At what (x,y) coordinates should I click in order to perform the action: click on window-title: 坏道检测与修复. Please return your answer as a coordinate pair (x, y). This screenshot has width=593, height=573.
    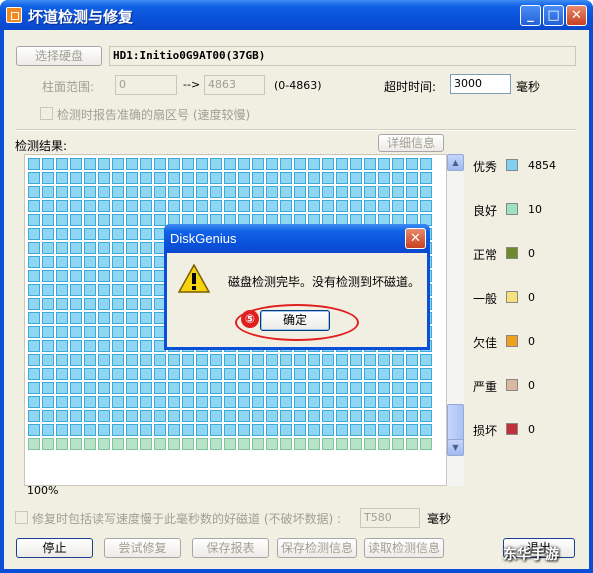
    Looking at the image, I should click on (81, 17).